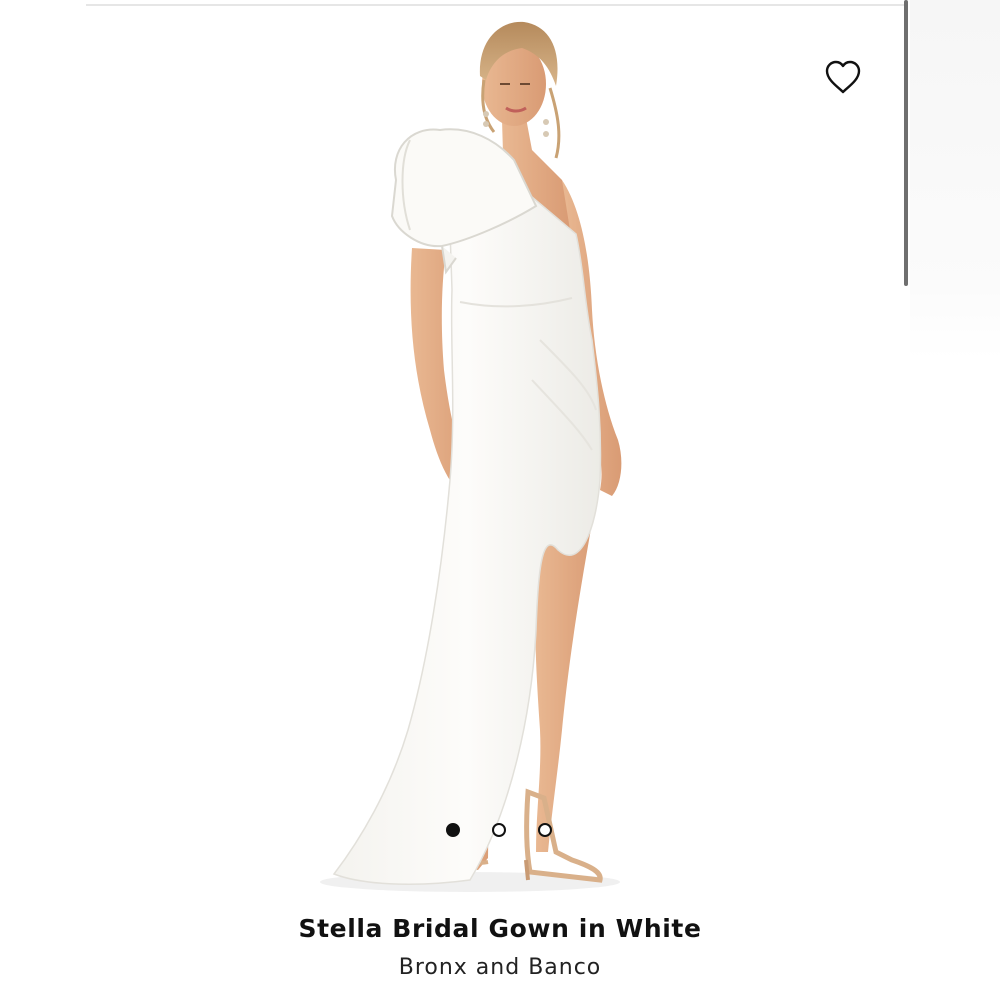 This screenshot has width=1000, height=1000. What do you see at coordinates (500, 967) in the screenshot?
I see `product-brand: Bronx and Banco` at bounding box center [500, 967].